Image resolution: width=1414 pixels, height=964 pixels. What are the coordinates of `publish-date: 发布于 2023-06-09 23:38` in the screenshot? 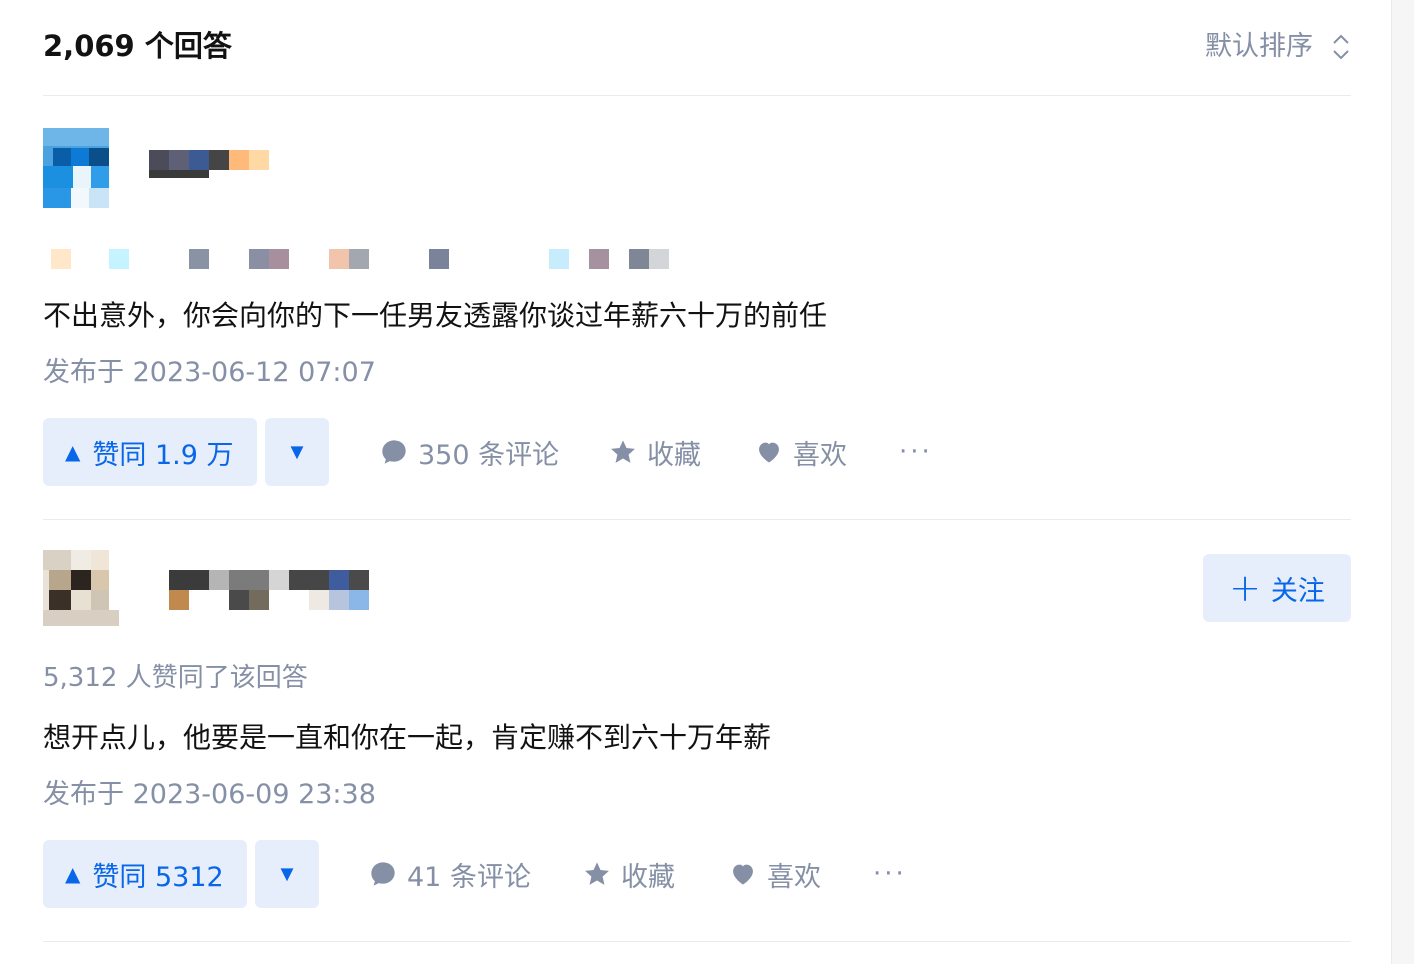 It's located at (209, 795).